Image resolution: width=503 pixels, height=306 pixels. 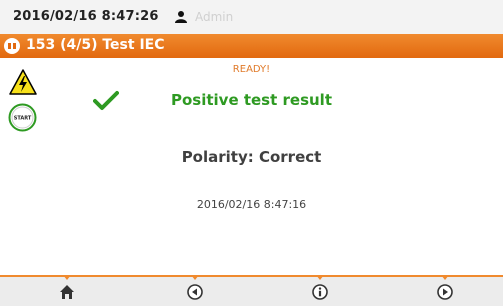 What do you see at coordinates (251, 204) in the screenshot?
I see `result-timestamp: 2016/02/16 8:47:16` at bounding box center [251, 204].